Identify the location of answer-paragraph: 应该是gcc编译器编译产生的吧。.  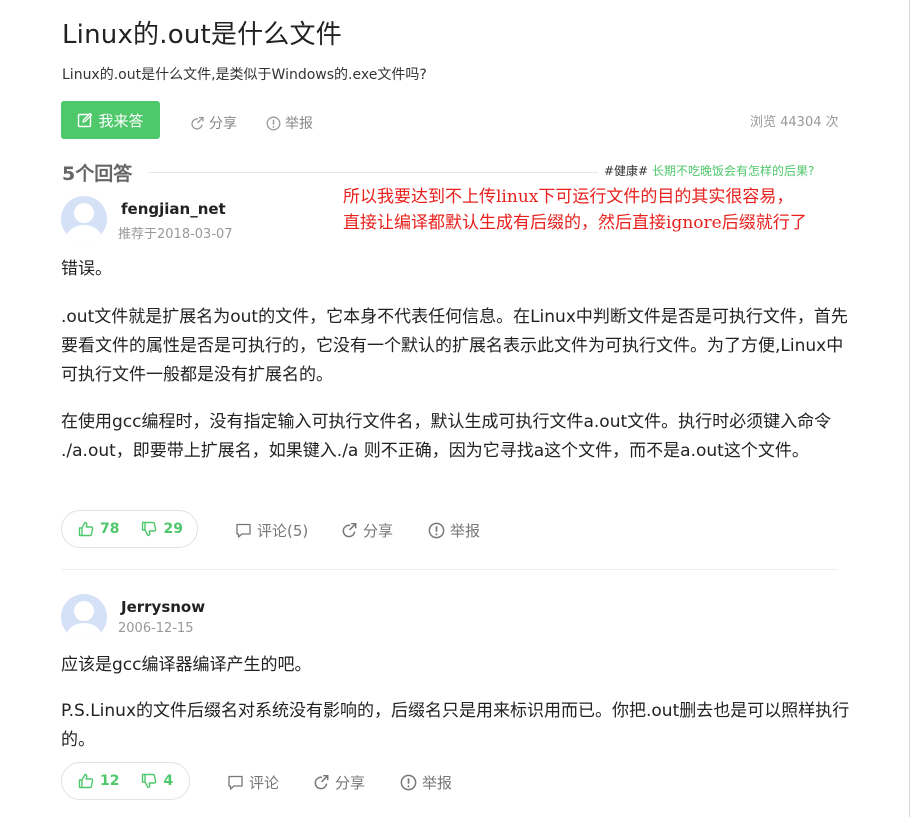
(186, 665).